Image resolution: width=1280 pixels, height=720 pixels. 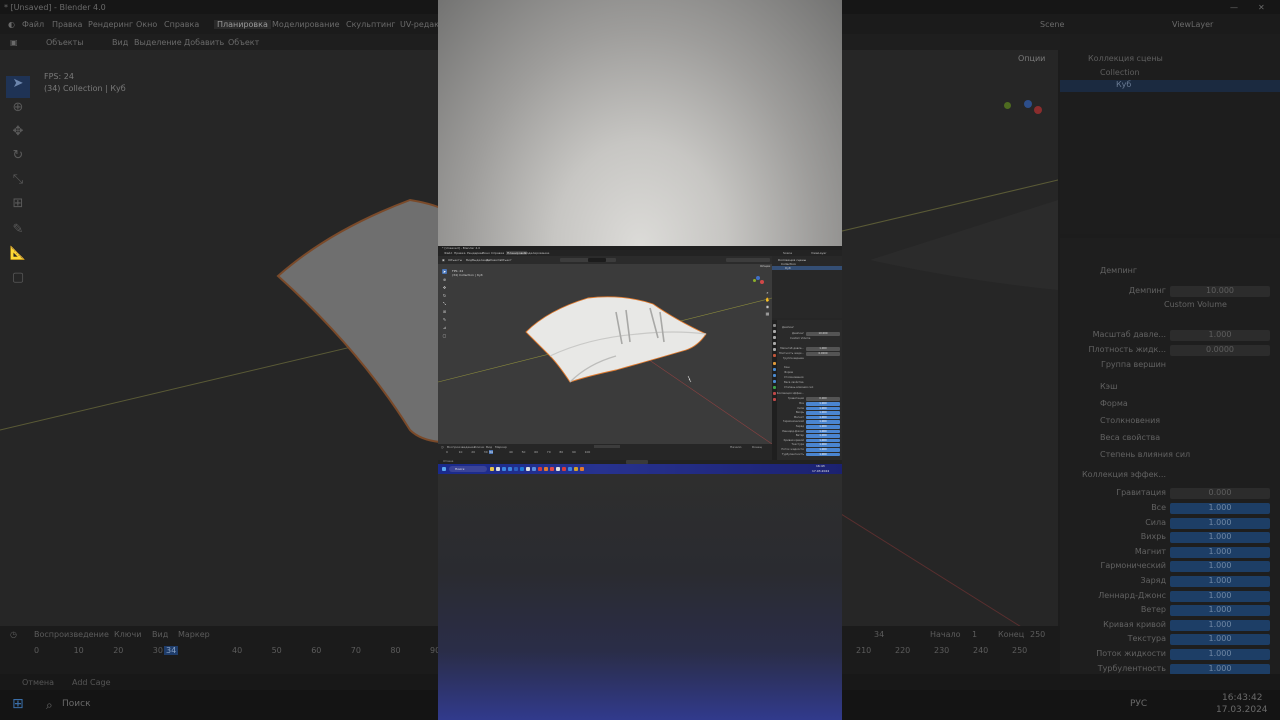 What do you see at coordinates (444, 279) in the screenshot?
I see `inner-cursor-tool-icon: ⊕` at bounding box center [444, 279].